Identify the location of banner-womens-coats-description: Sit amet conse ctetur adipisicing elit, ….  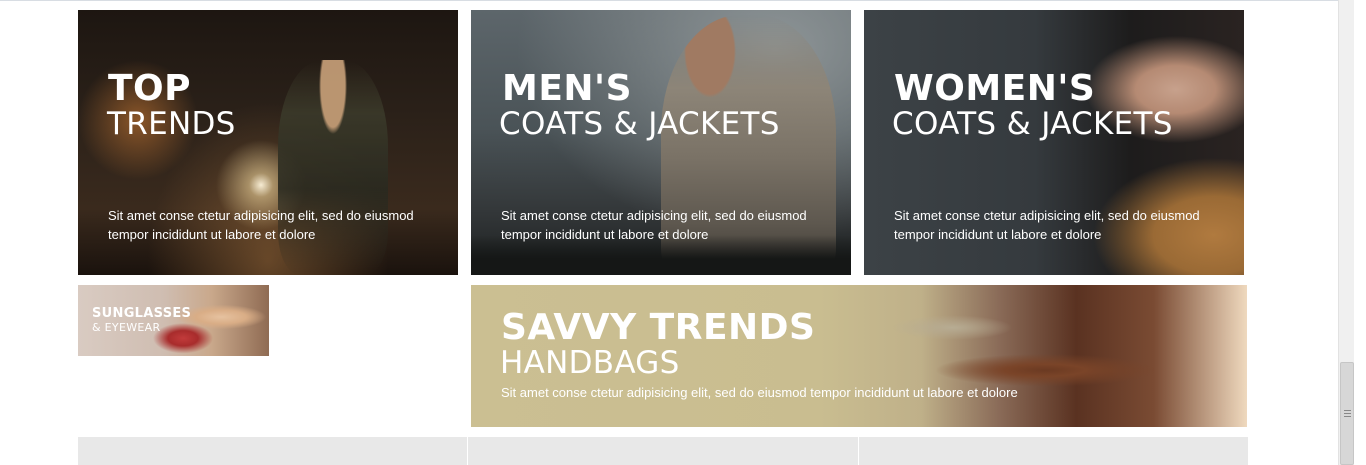
(1047, 225).